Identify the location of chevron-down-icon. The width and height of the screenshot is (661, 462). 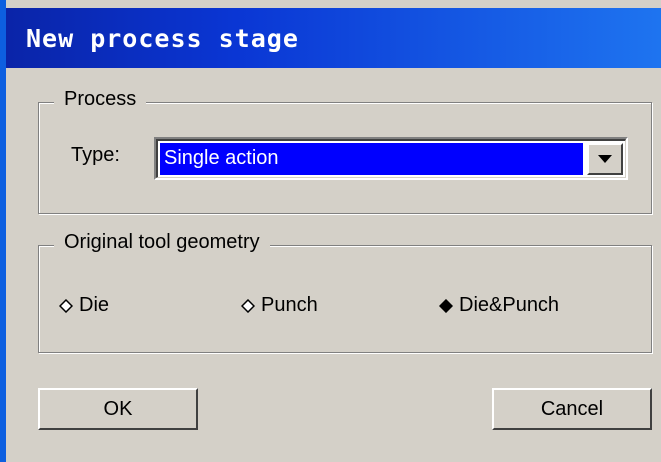
(605, 159).